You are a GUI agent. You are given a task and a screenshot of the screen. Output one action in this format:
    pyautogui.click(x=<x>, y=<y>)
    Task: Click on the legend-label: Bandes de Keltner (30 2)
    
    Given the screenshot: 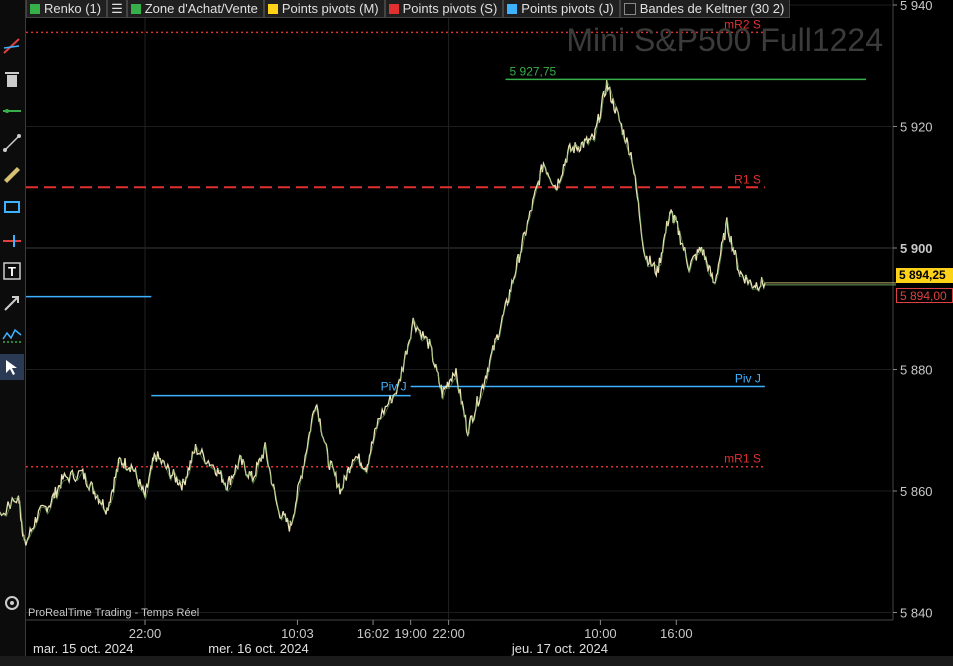 What is the action you would take?
    pyautogui.click(x=712, y=8)
    